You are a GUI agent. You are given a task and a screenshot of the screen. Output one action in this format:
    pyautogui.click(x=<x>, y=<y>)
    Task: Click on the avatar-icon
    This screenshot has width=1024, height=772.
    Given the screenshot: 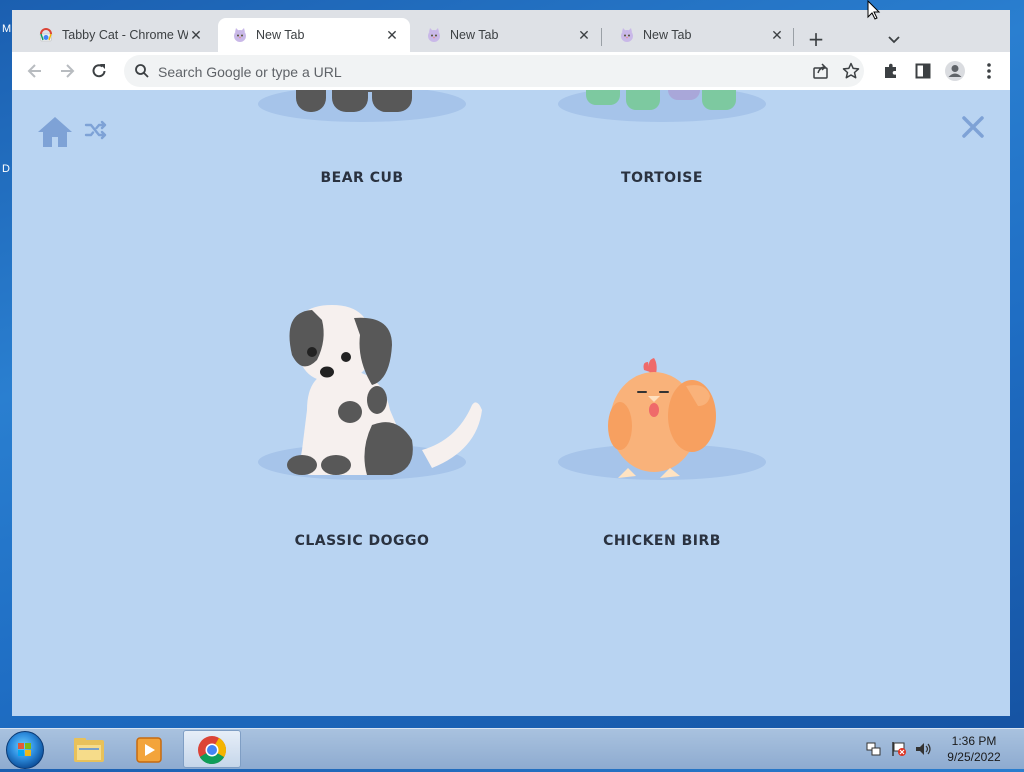 What is the action you would take?
    pyautogui.click(x=955, y=71)
    